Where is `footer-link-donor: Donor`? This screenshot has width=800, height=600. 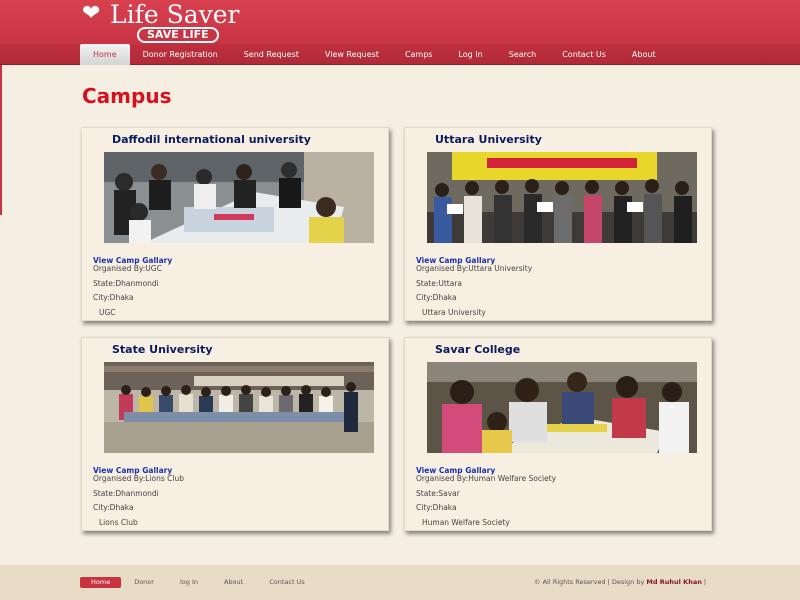 footer-link-donor: Donor is located at coordinates (144, 582).